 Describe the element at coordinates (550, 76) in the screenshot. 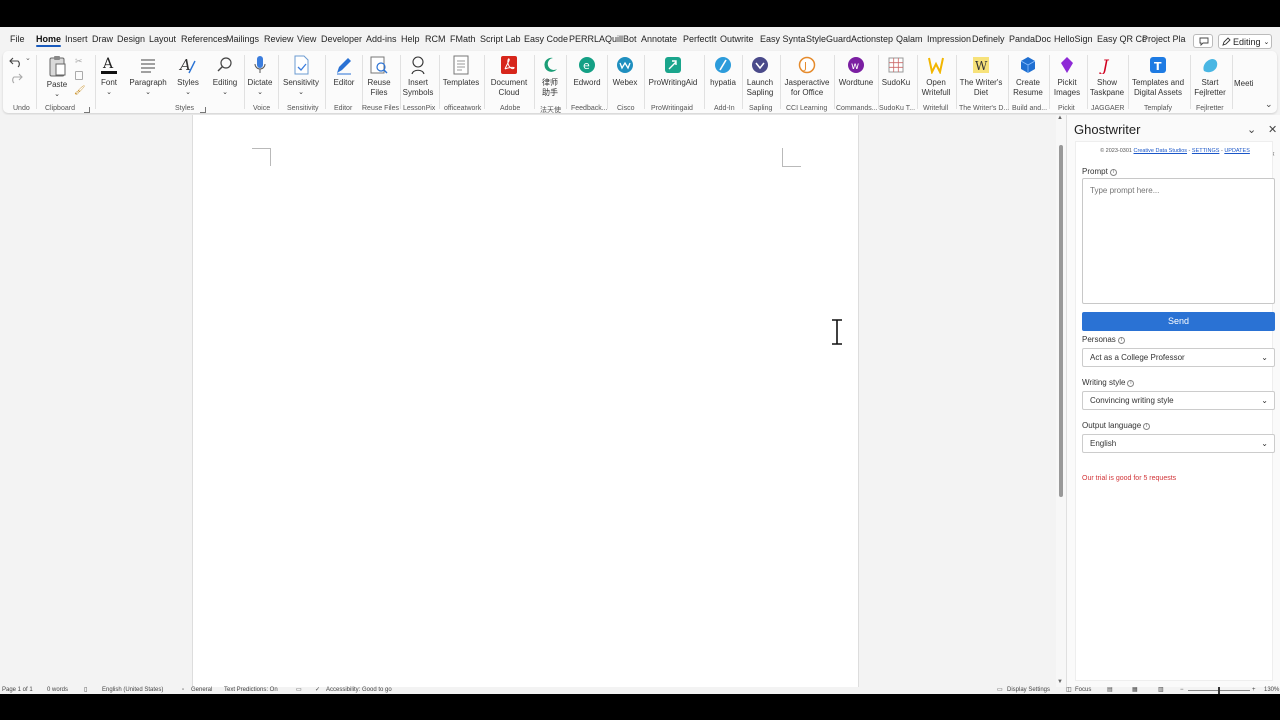

I see `lawyer-assistant-button: 律师 助手` at that location.